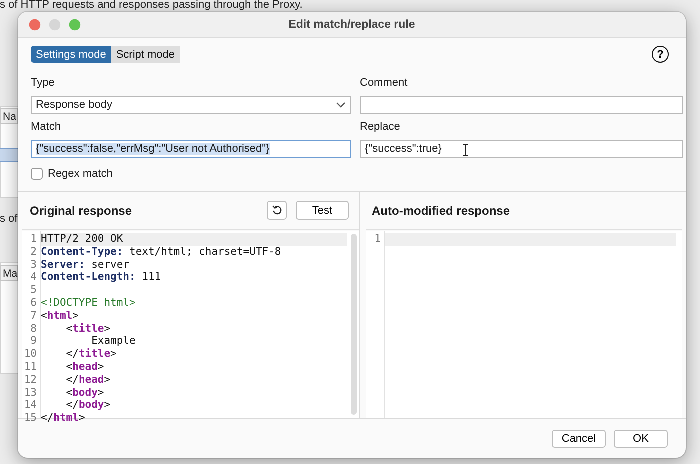  What do you see at coordinates (75, 24) in the screenshot?
I see `zoom-button` at bounding box center [75, 24].